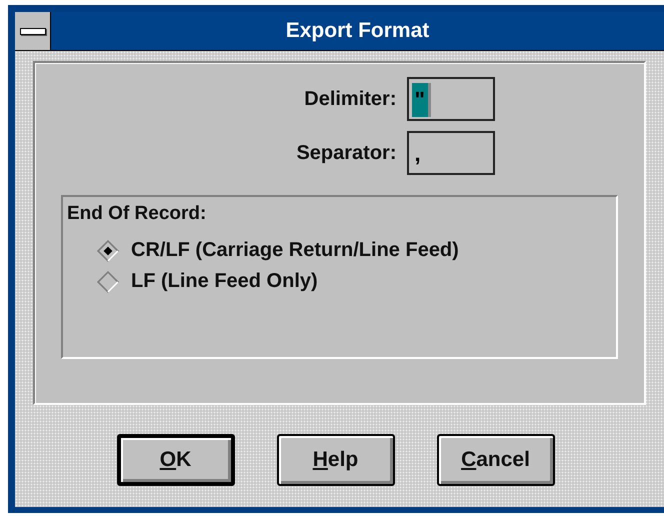 The width and height of the screenshot is (664, 516). Describe the element at coordinates (175, 460) in the screenshot. I see `dialog-button: OK` at that location.